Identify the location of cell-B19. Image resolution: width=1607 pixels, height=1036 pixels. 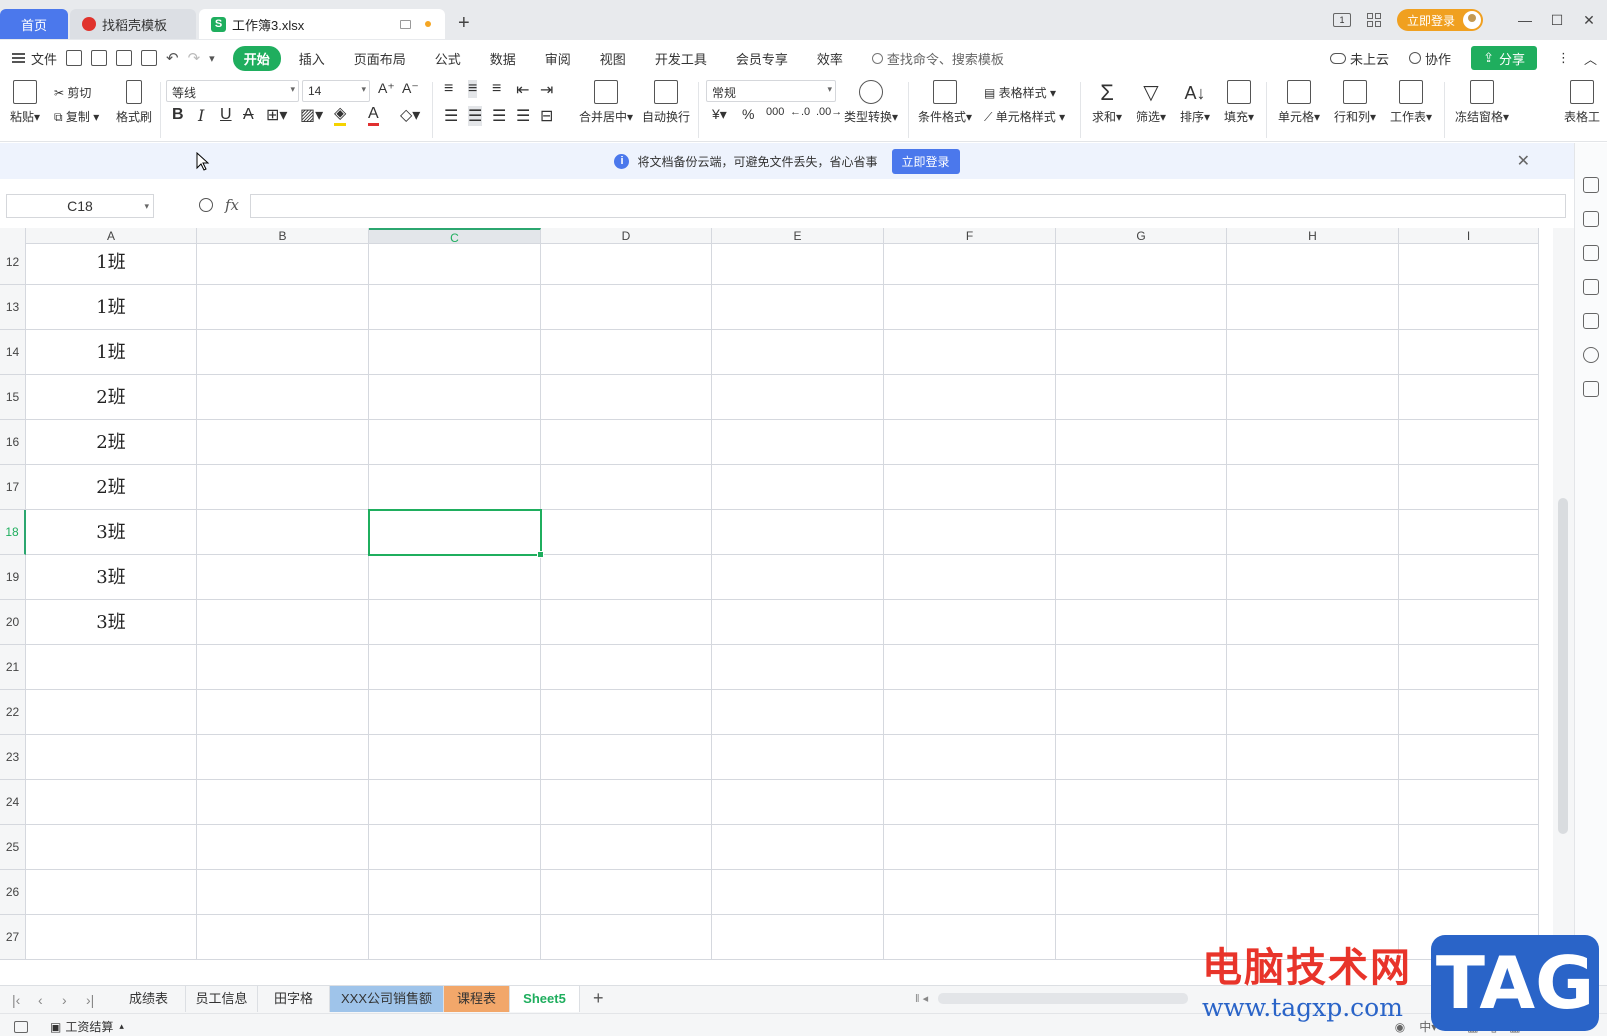
(283, 577).